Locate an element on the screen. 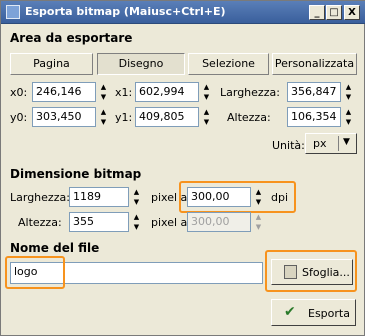  dpi-highlight is located at coordinates (237, 197).